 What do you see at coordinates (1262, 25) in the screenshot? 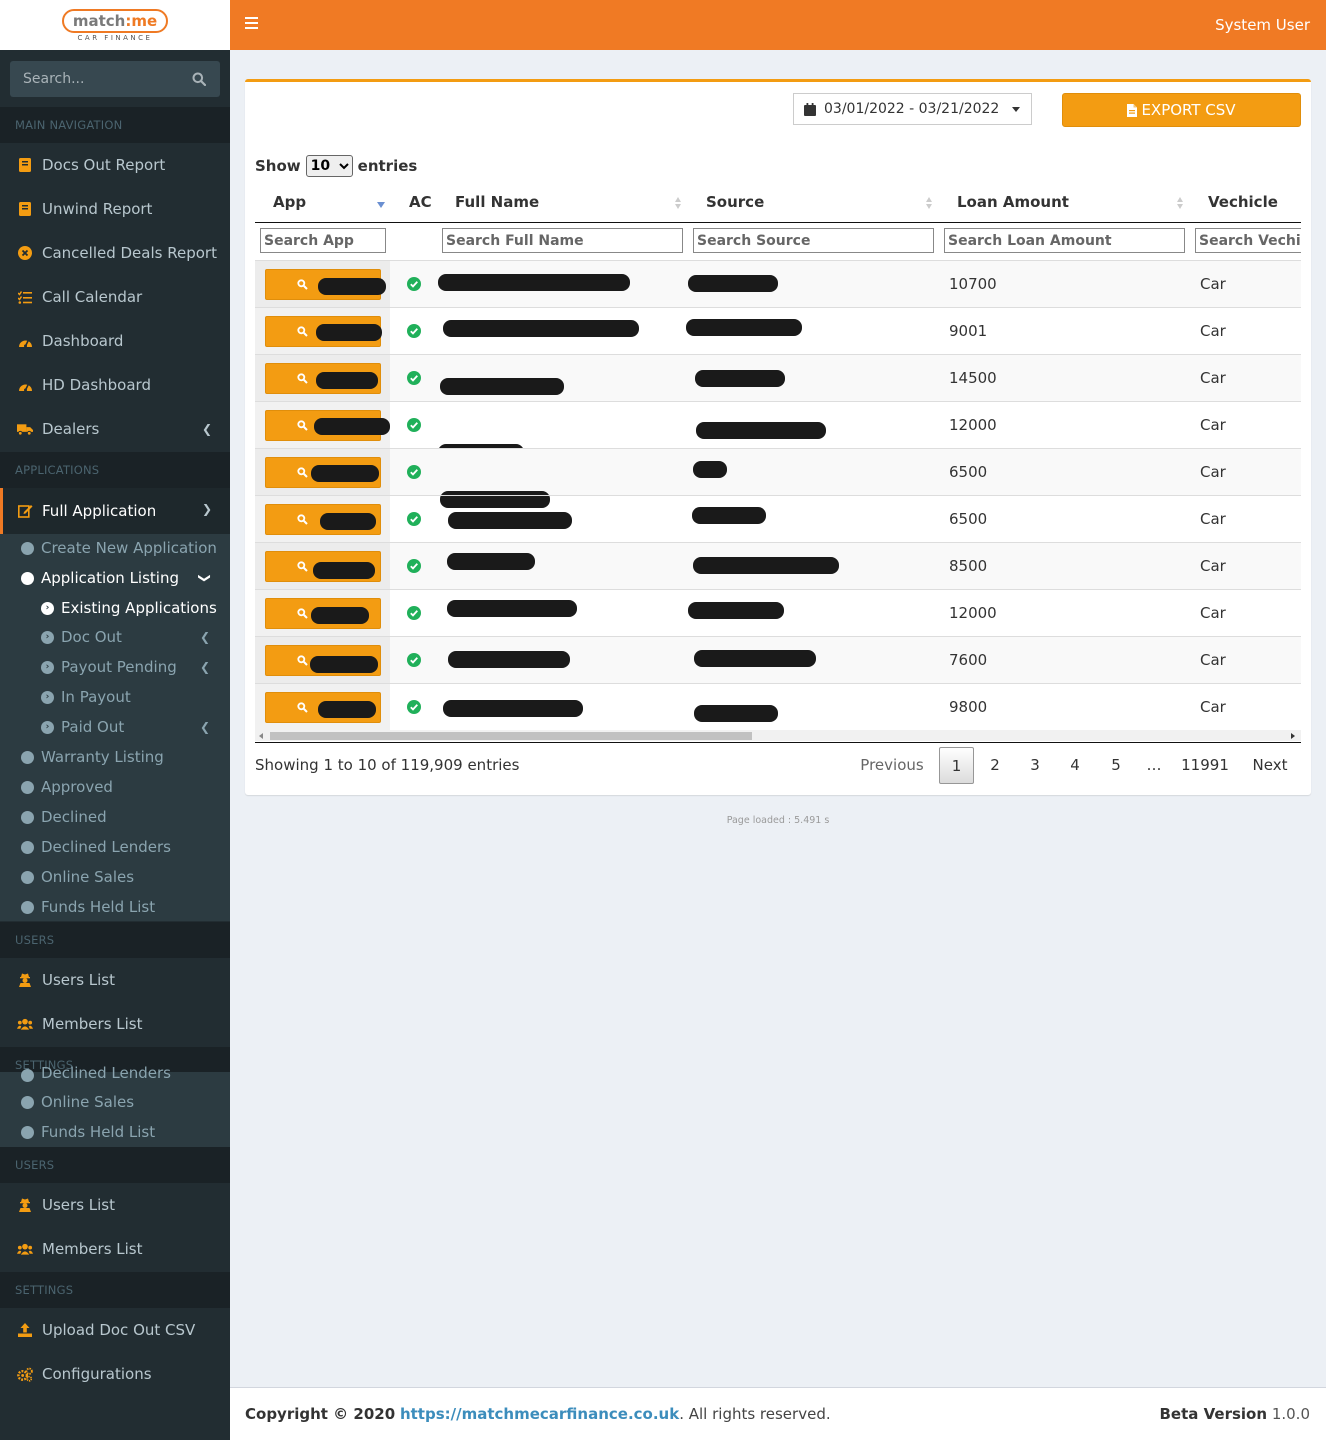
I see `user-menu: System User` at bounding box center [1262, 25].